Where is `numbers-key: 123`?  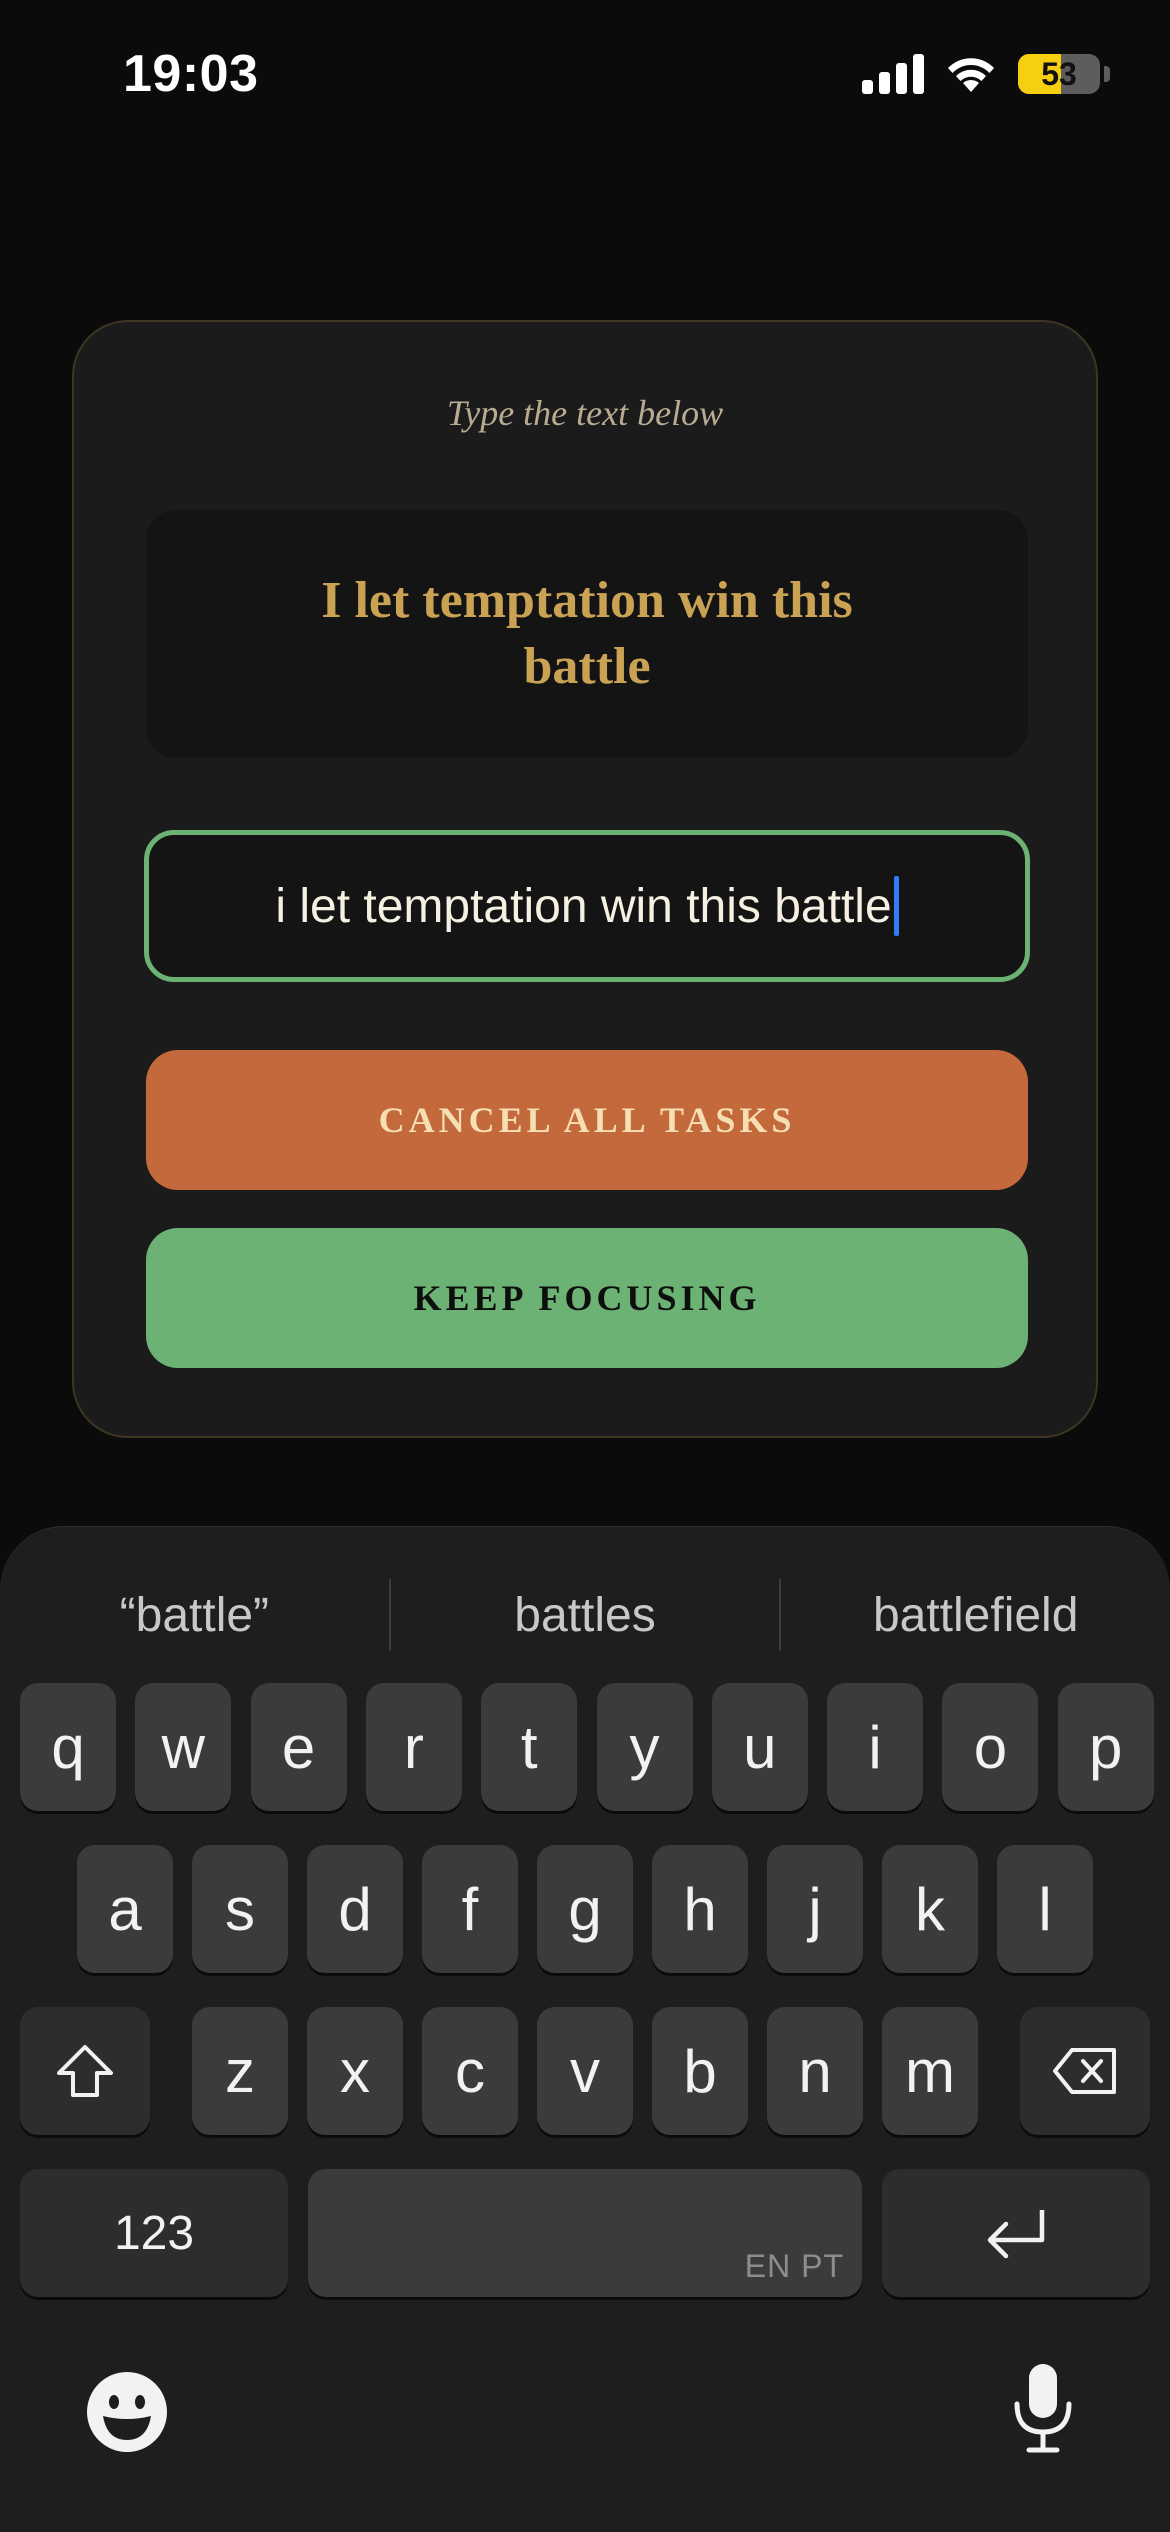 numbers-key: 123 is located at coordinates (154, 2233).